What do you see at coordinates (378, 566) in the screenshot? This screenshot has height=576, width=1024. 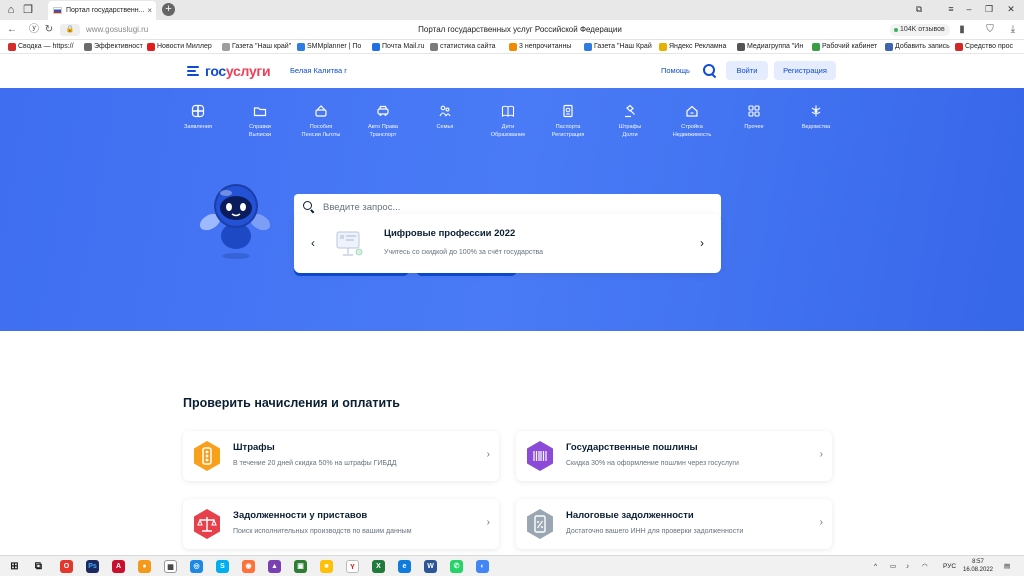 I see `excel-icon: X` at bounding box center [378, 566].